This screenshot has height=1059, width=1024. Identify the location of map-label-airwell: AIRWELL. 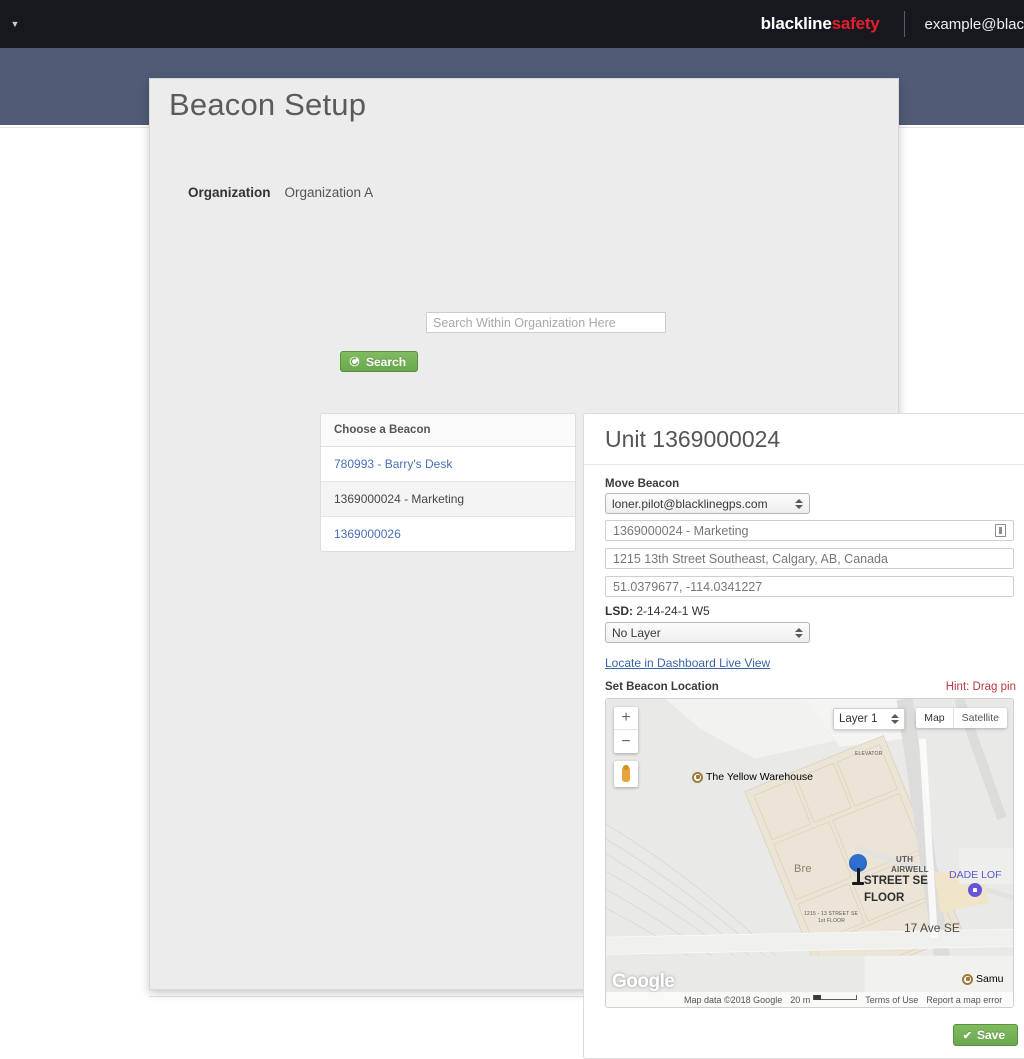
(910, 869).